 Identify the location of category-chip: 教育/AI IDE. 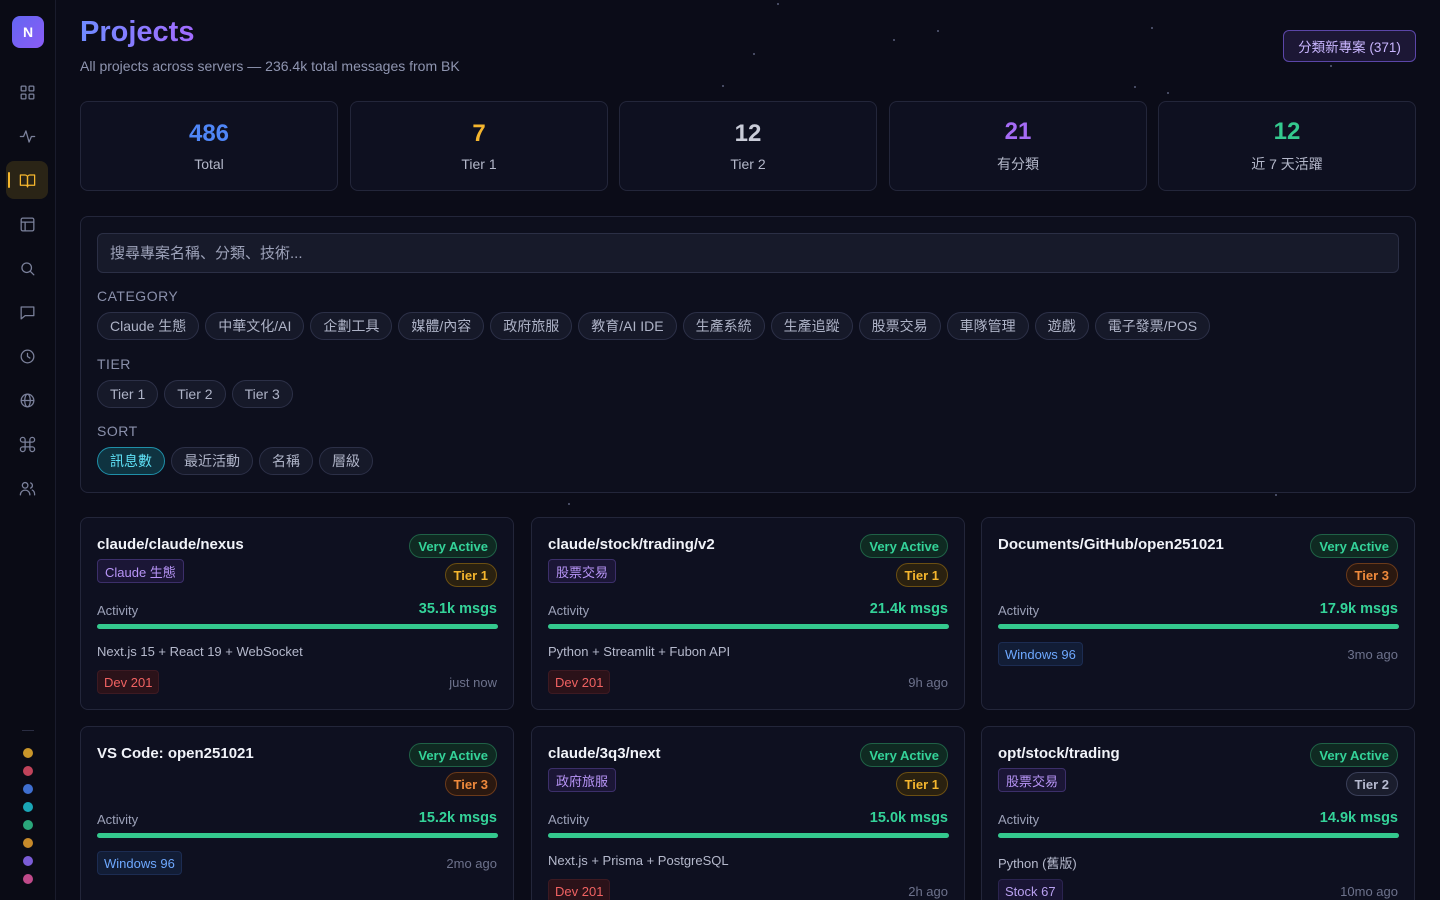
(627, 326).